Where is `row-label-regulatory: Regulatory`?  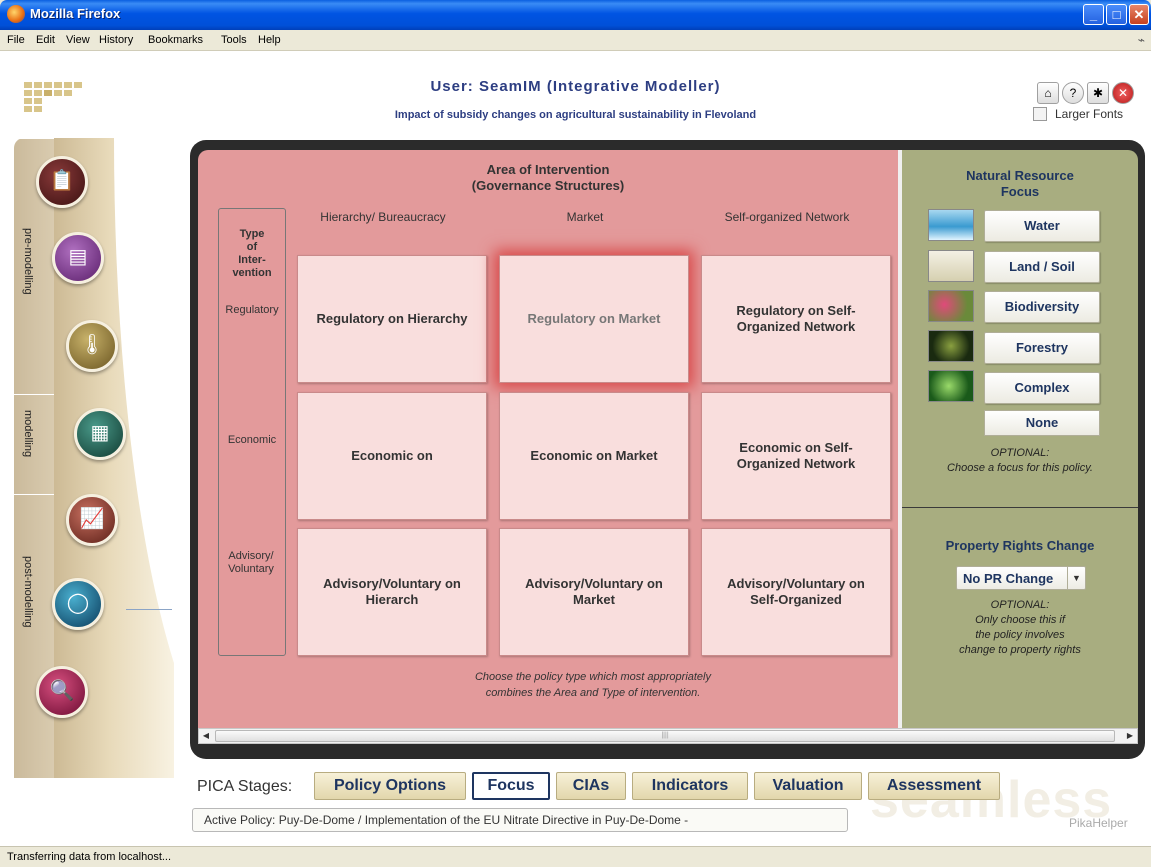 row-label-regulatory: Regulatory is located at coordinates (252, 310).